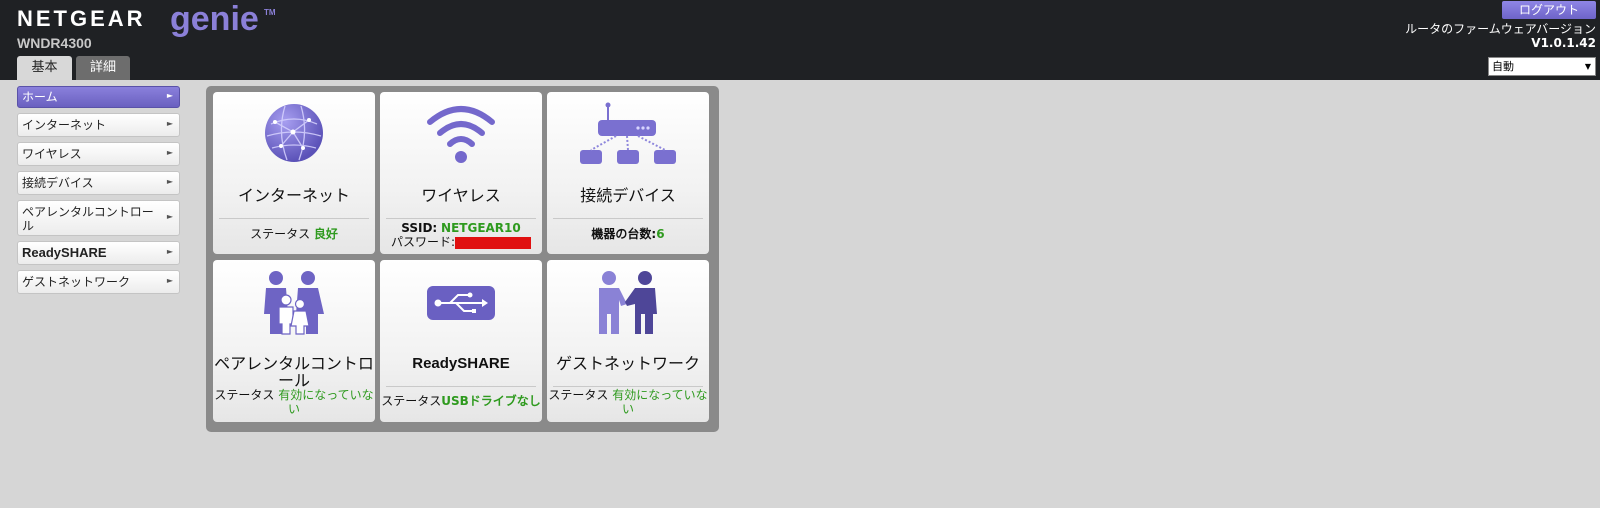 Image resolution: width=1600 pixels, height=508 pixels. What do you see at coordinates (325, 234) in the screenshot?
I see `status-value: 良好` at bounding box center [325, 234].